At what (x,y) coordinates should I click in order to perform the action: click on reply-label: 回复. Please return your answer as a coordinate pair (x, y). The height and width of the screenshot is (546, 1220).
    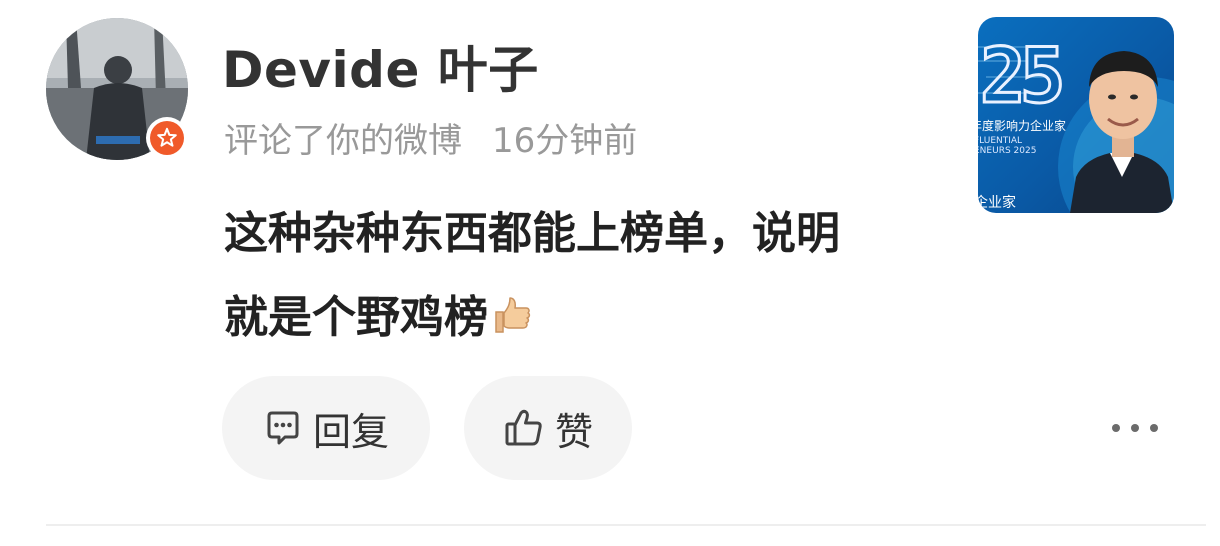
    Looking at the image, I should click on (350, 431).